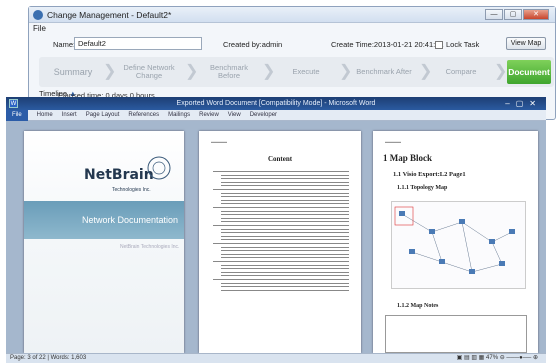  What do you see at coordinates (422, 188) in the screenshot?
I see `heading-topology-map: 1.1.1 Topology Map` at bounding box center [422, 188].